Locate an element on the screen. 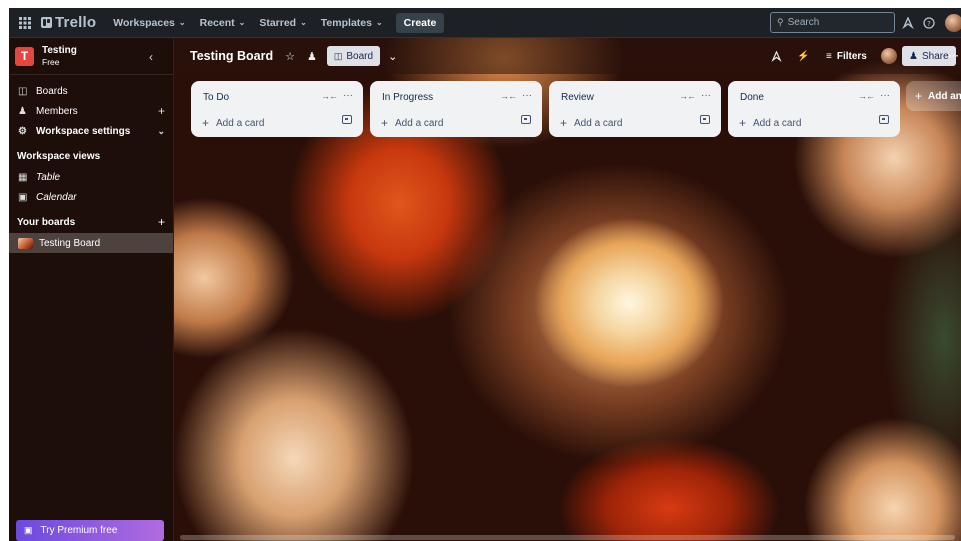 The height and width of the screenshot is (541, 961). board-title: Testing Board is located at coordinates (231, 56).